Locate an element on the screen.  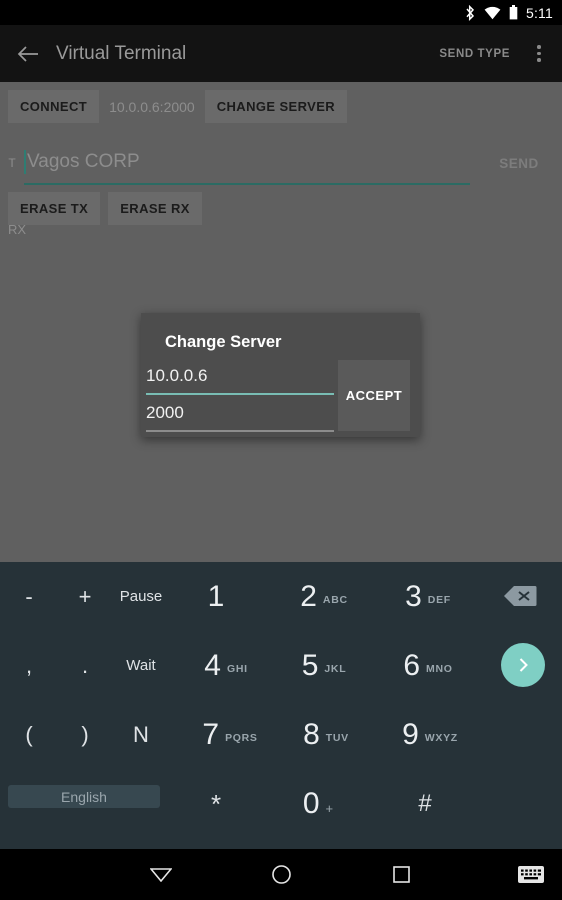
page-title: Virtual Terminal is located at coordinates (121, 53).